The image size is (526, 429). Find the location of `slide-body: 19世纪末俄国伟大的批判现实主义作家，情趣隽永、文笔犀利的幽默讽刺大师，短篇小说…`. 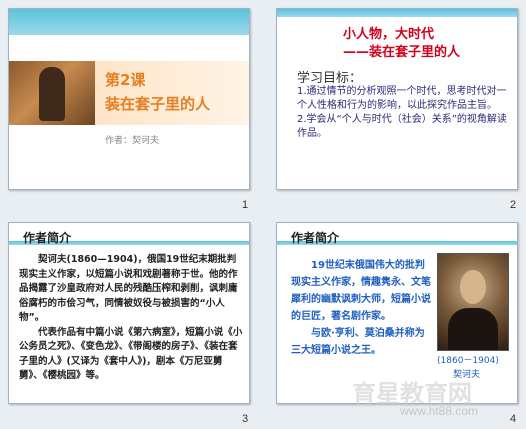

slide-body: 19世纪末俄国伟大的批判现实主义作家，情趣隽永、文笔犀利的幽默讽刺大师，短篇小说… is located at coordinates (361, 308).